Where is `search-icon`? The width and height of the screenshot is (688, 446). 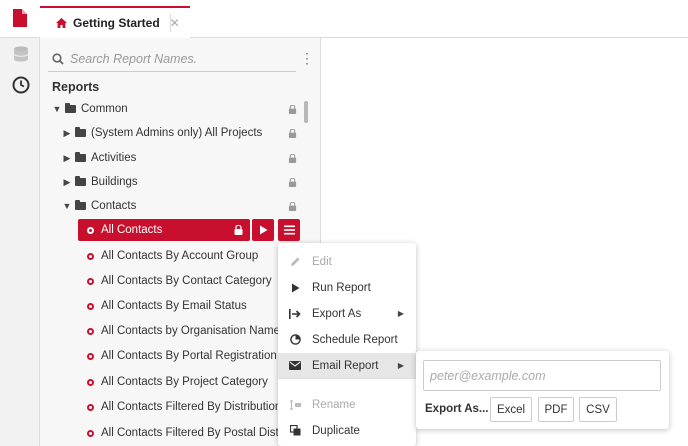 search-icon is located at coordinates (58, 58).